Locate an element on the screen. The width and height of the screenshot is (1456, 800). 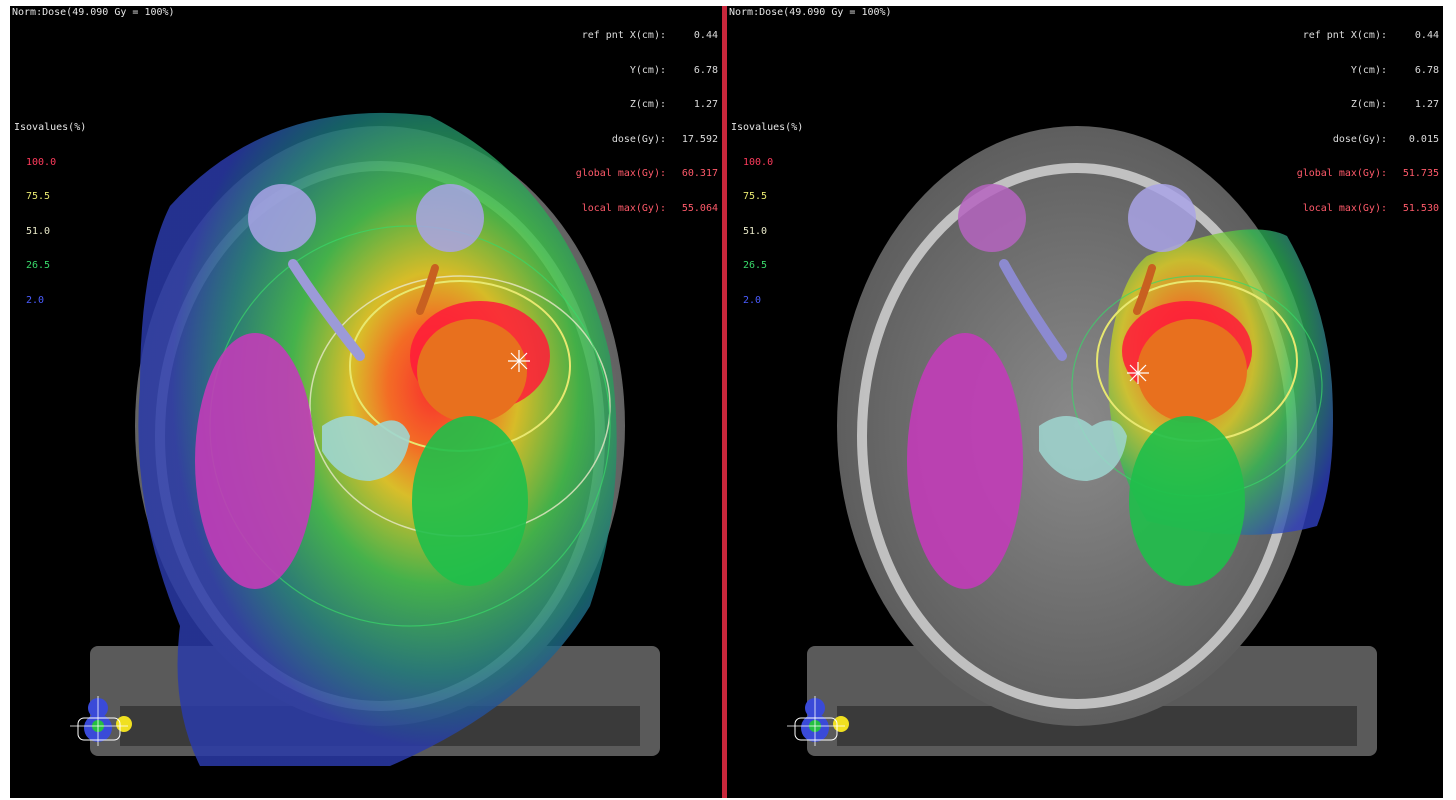
readout-local-max: local max(Gy): 55.064 is located at coordinates (649, 208).